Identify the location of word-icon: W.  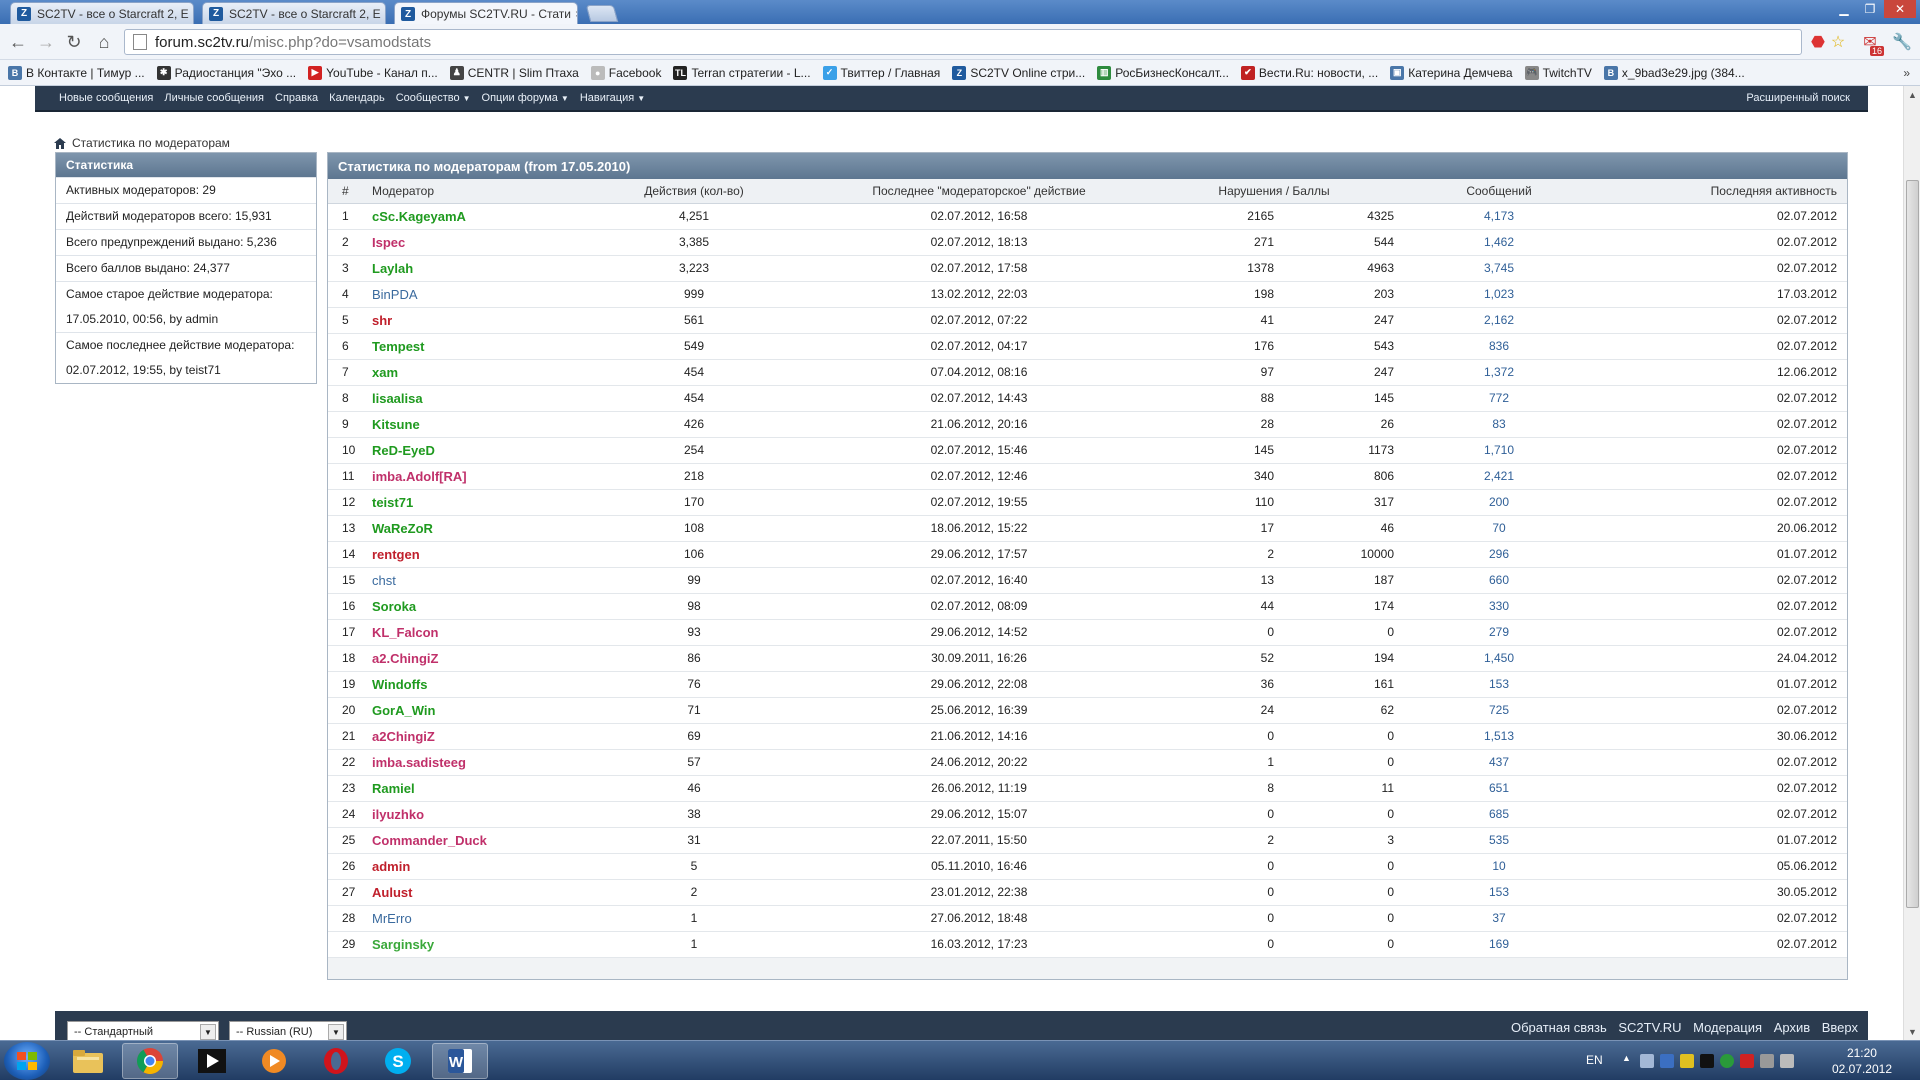
(460, 1061).